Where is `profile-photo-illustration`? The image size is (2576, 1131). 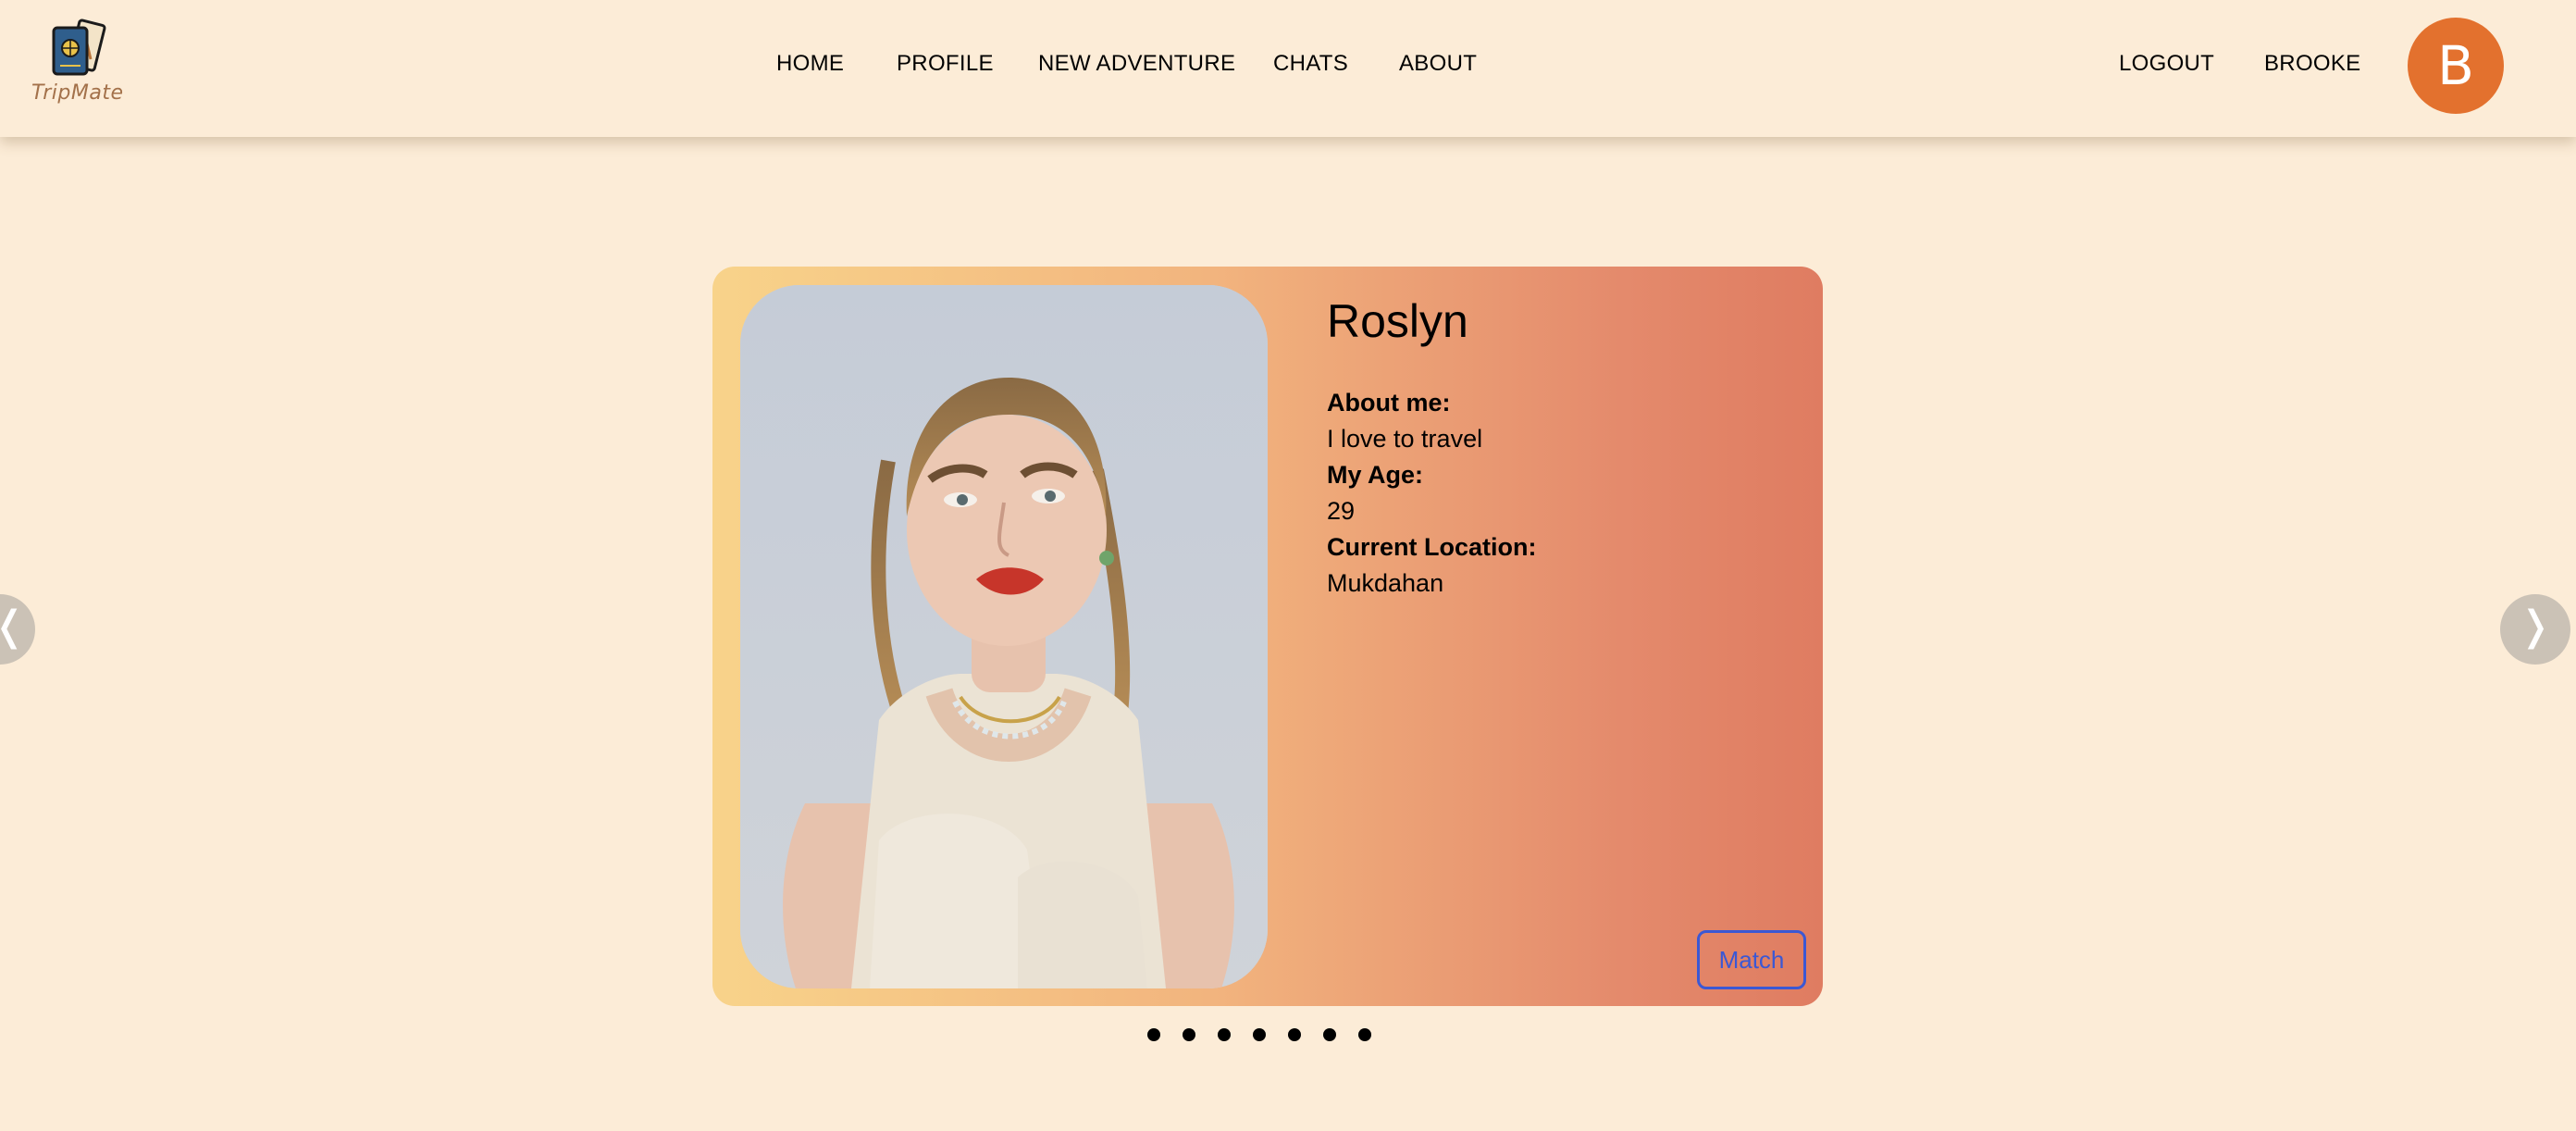 profile-photo-illustration is located at coordinates (1004, 636).